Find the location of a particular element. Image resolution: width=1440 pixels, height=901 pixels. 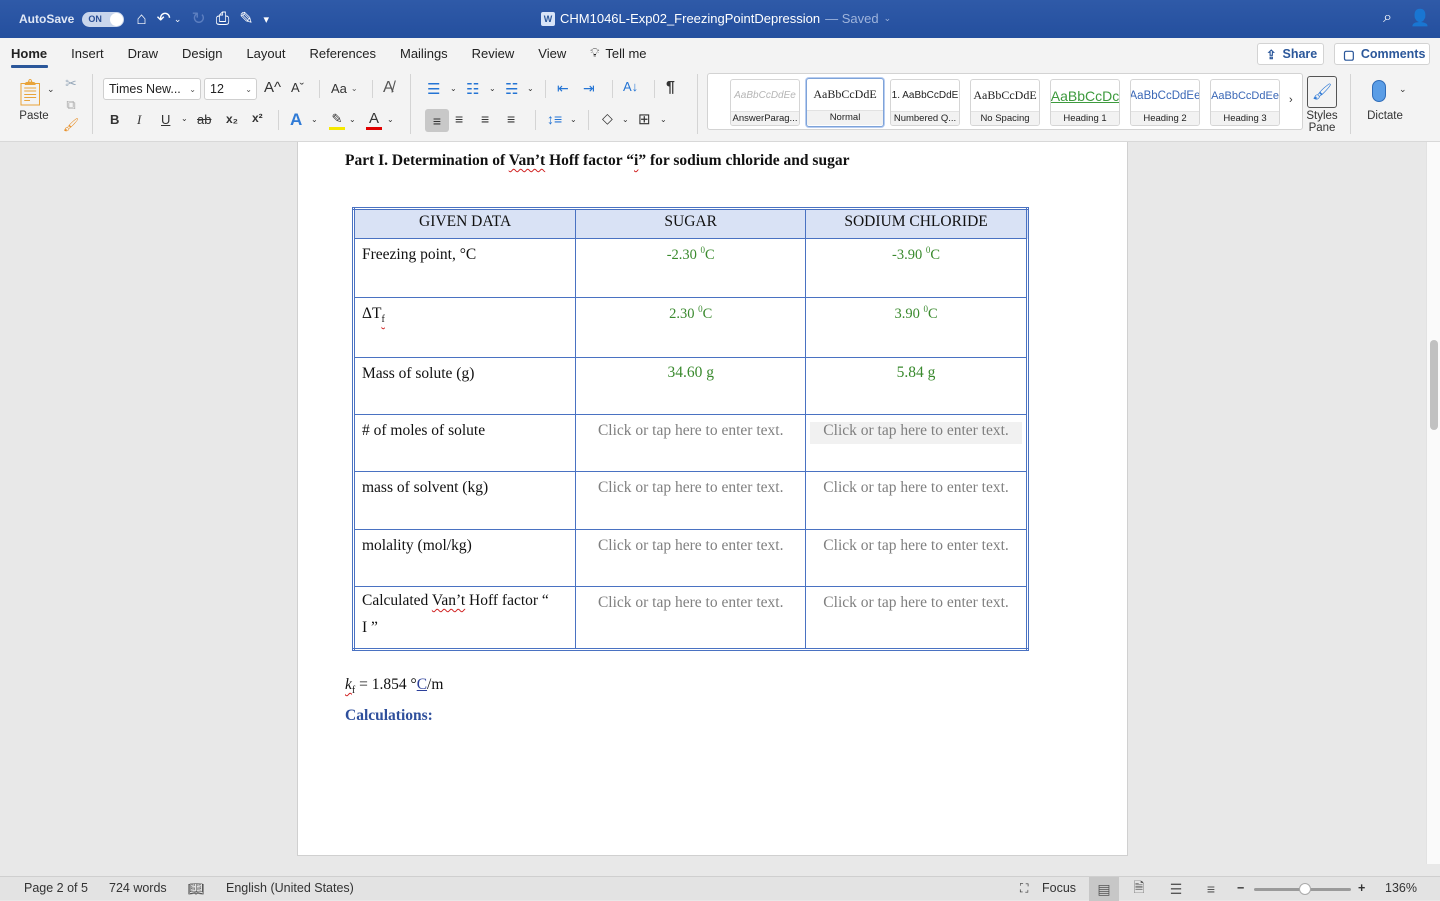

paste-dropdown-icon: ⌄ is located at coordinates (51, 89).